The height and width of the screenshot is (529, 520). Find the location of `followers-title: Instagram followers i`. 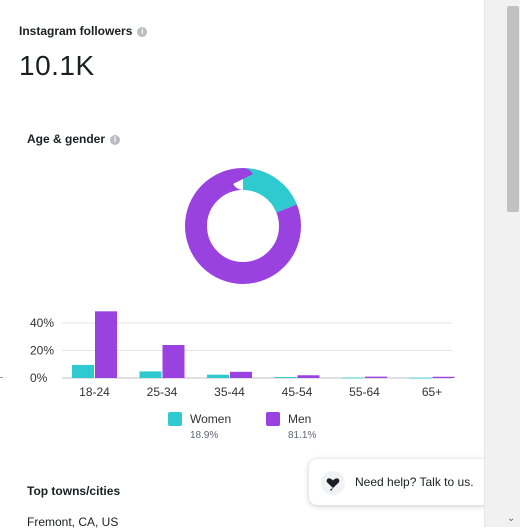

followers-title: Instagram followers i is located at coordinates (83, 31).